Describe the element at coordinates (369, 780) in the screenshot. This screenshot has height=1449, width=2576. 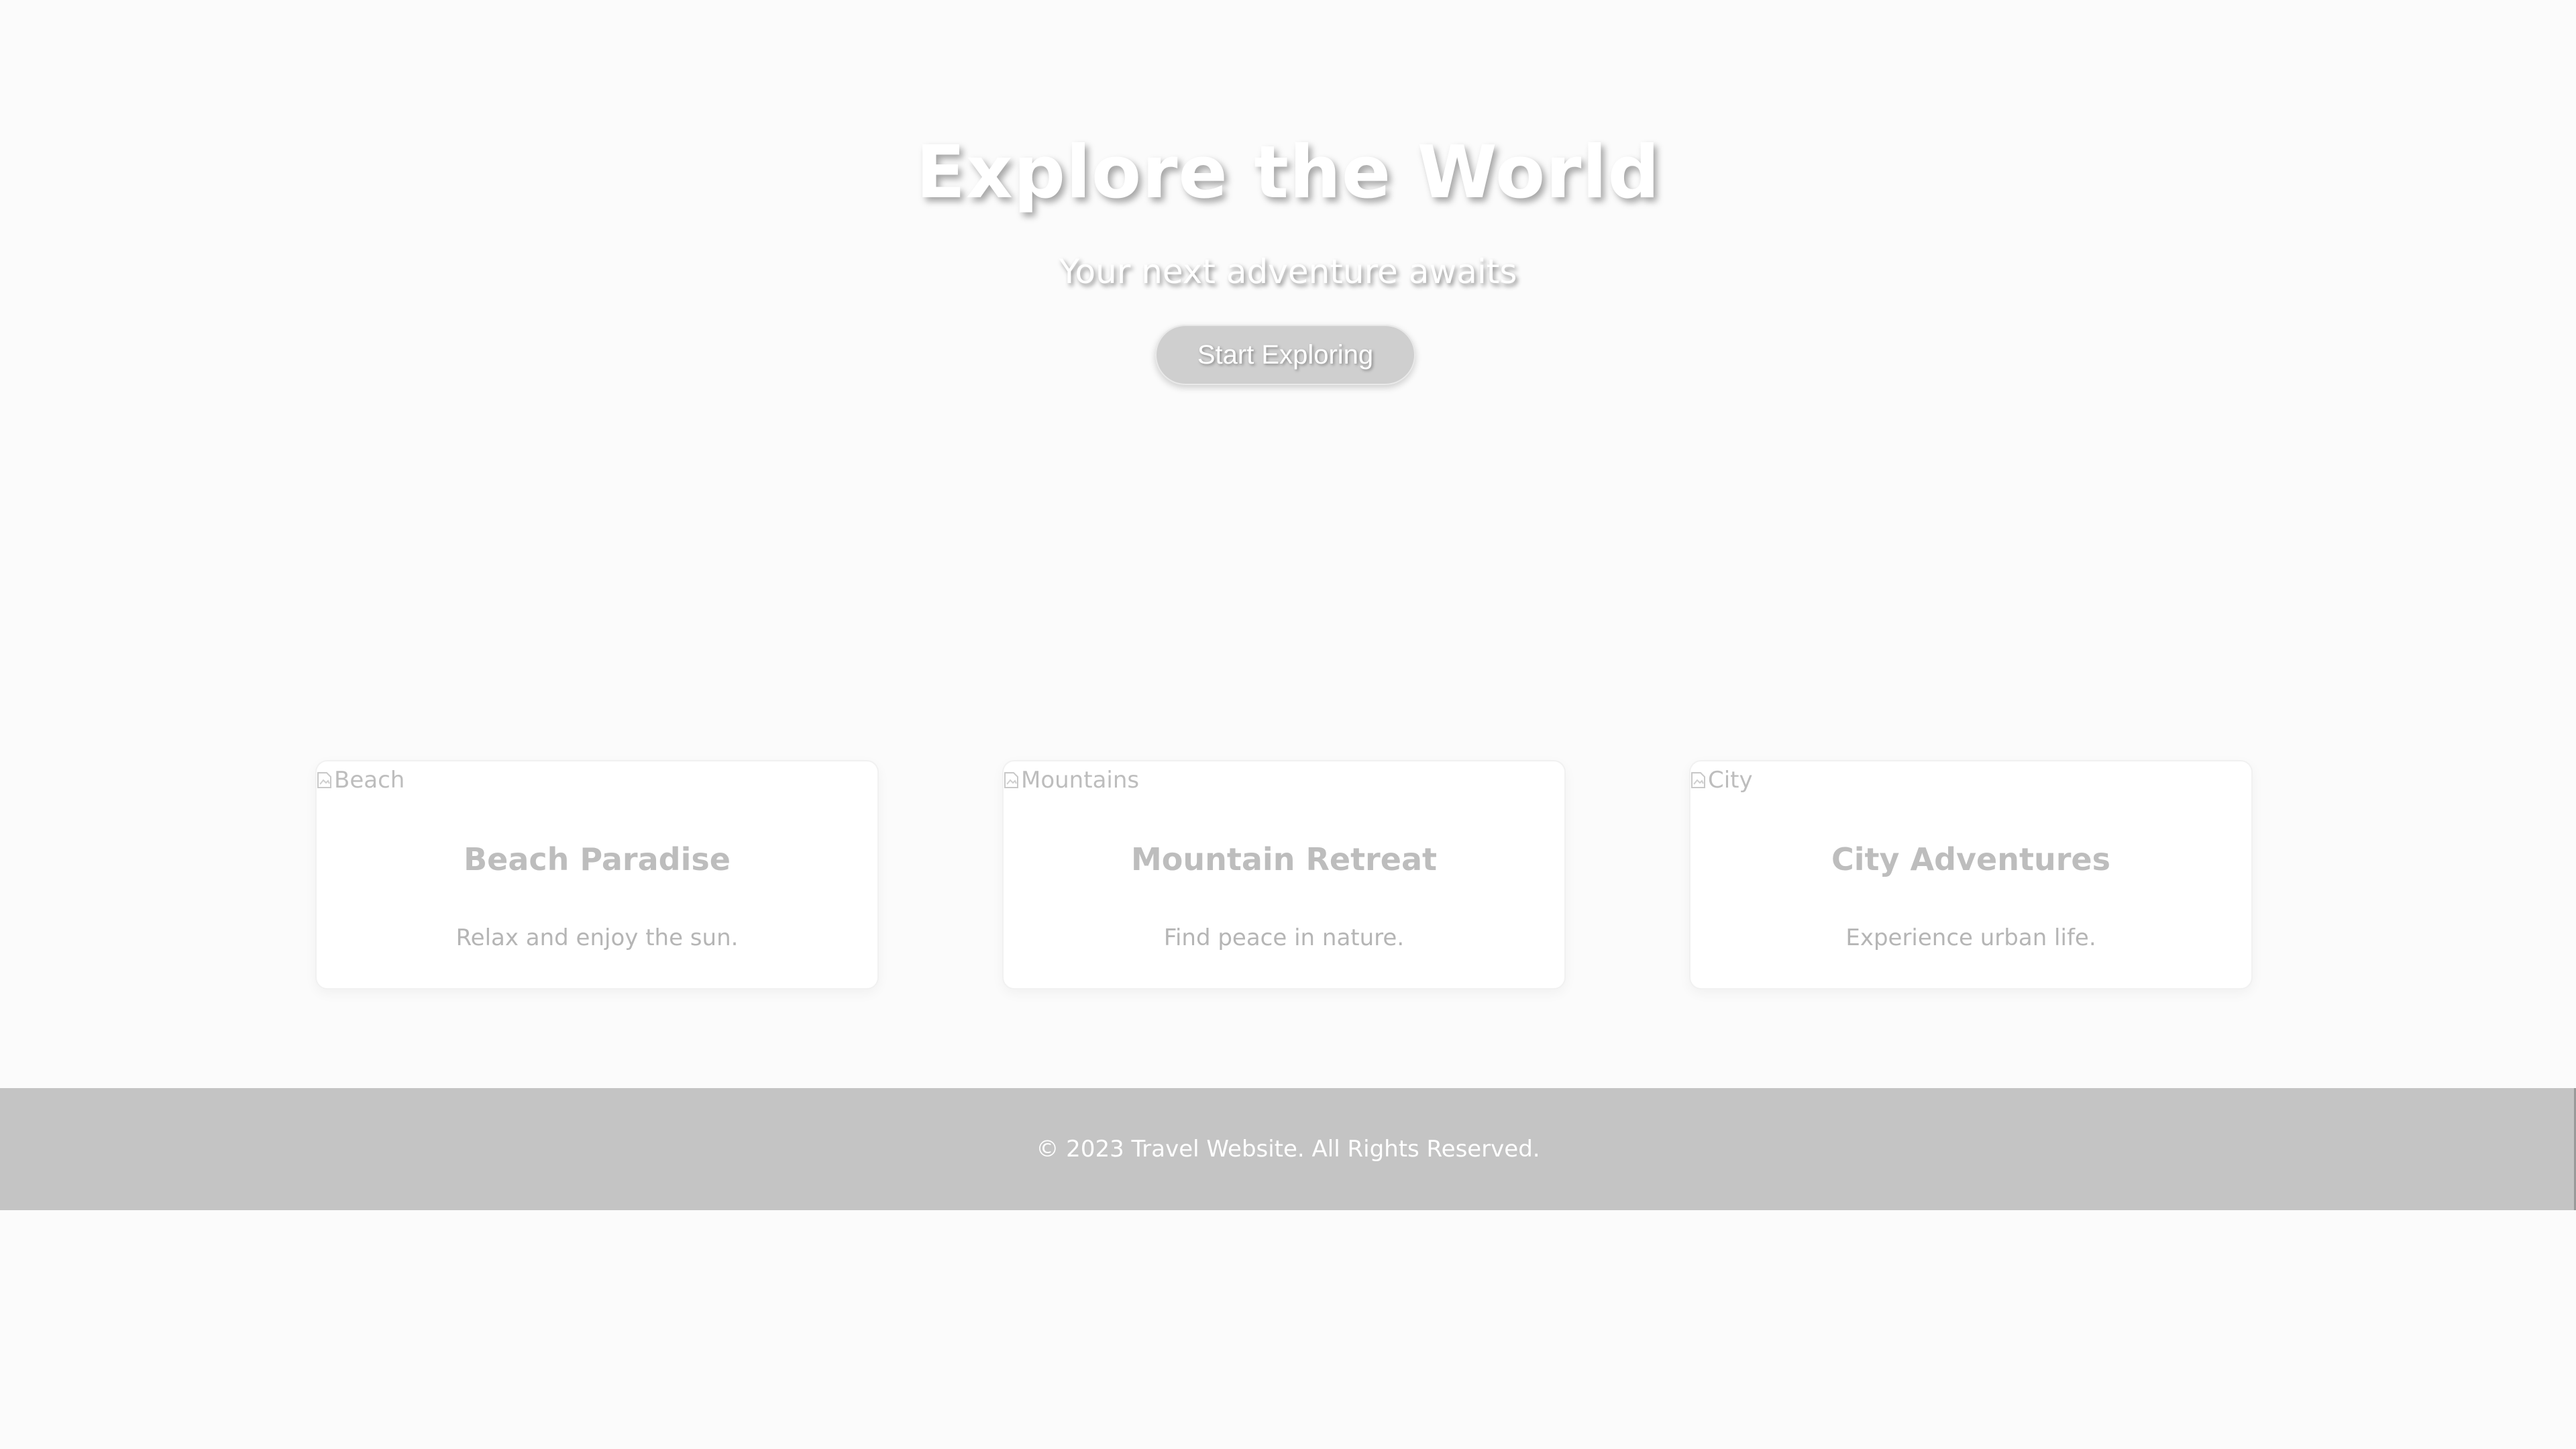
I see `card-image-alt-text: Beach` at that location.